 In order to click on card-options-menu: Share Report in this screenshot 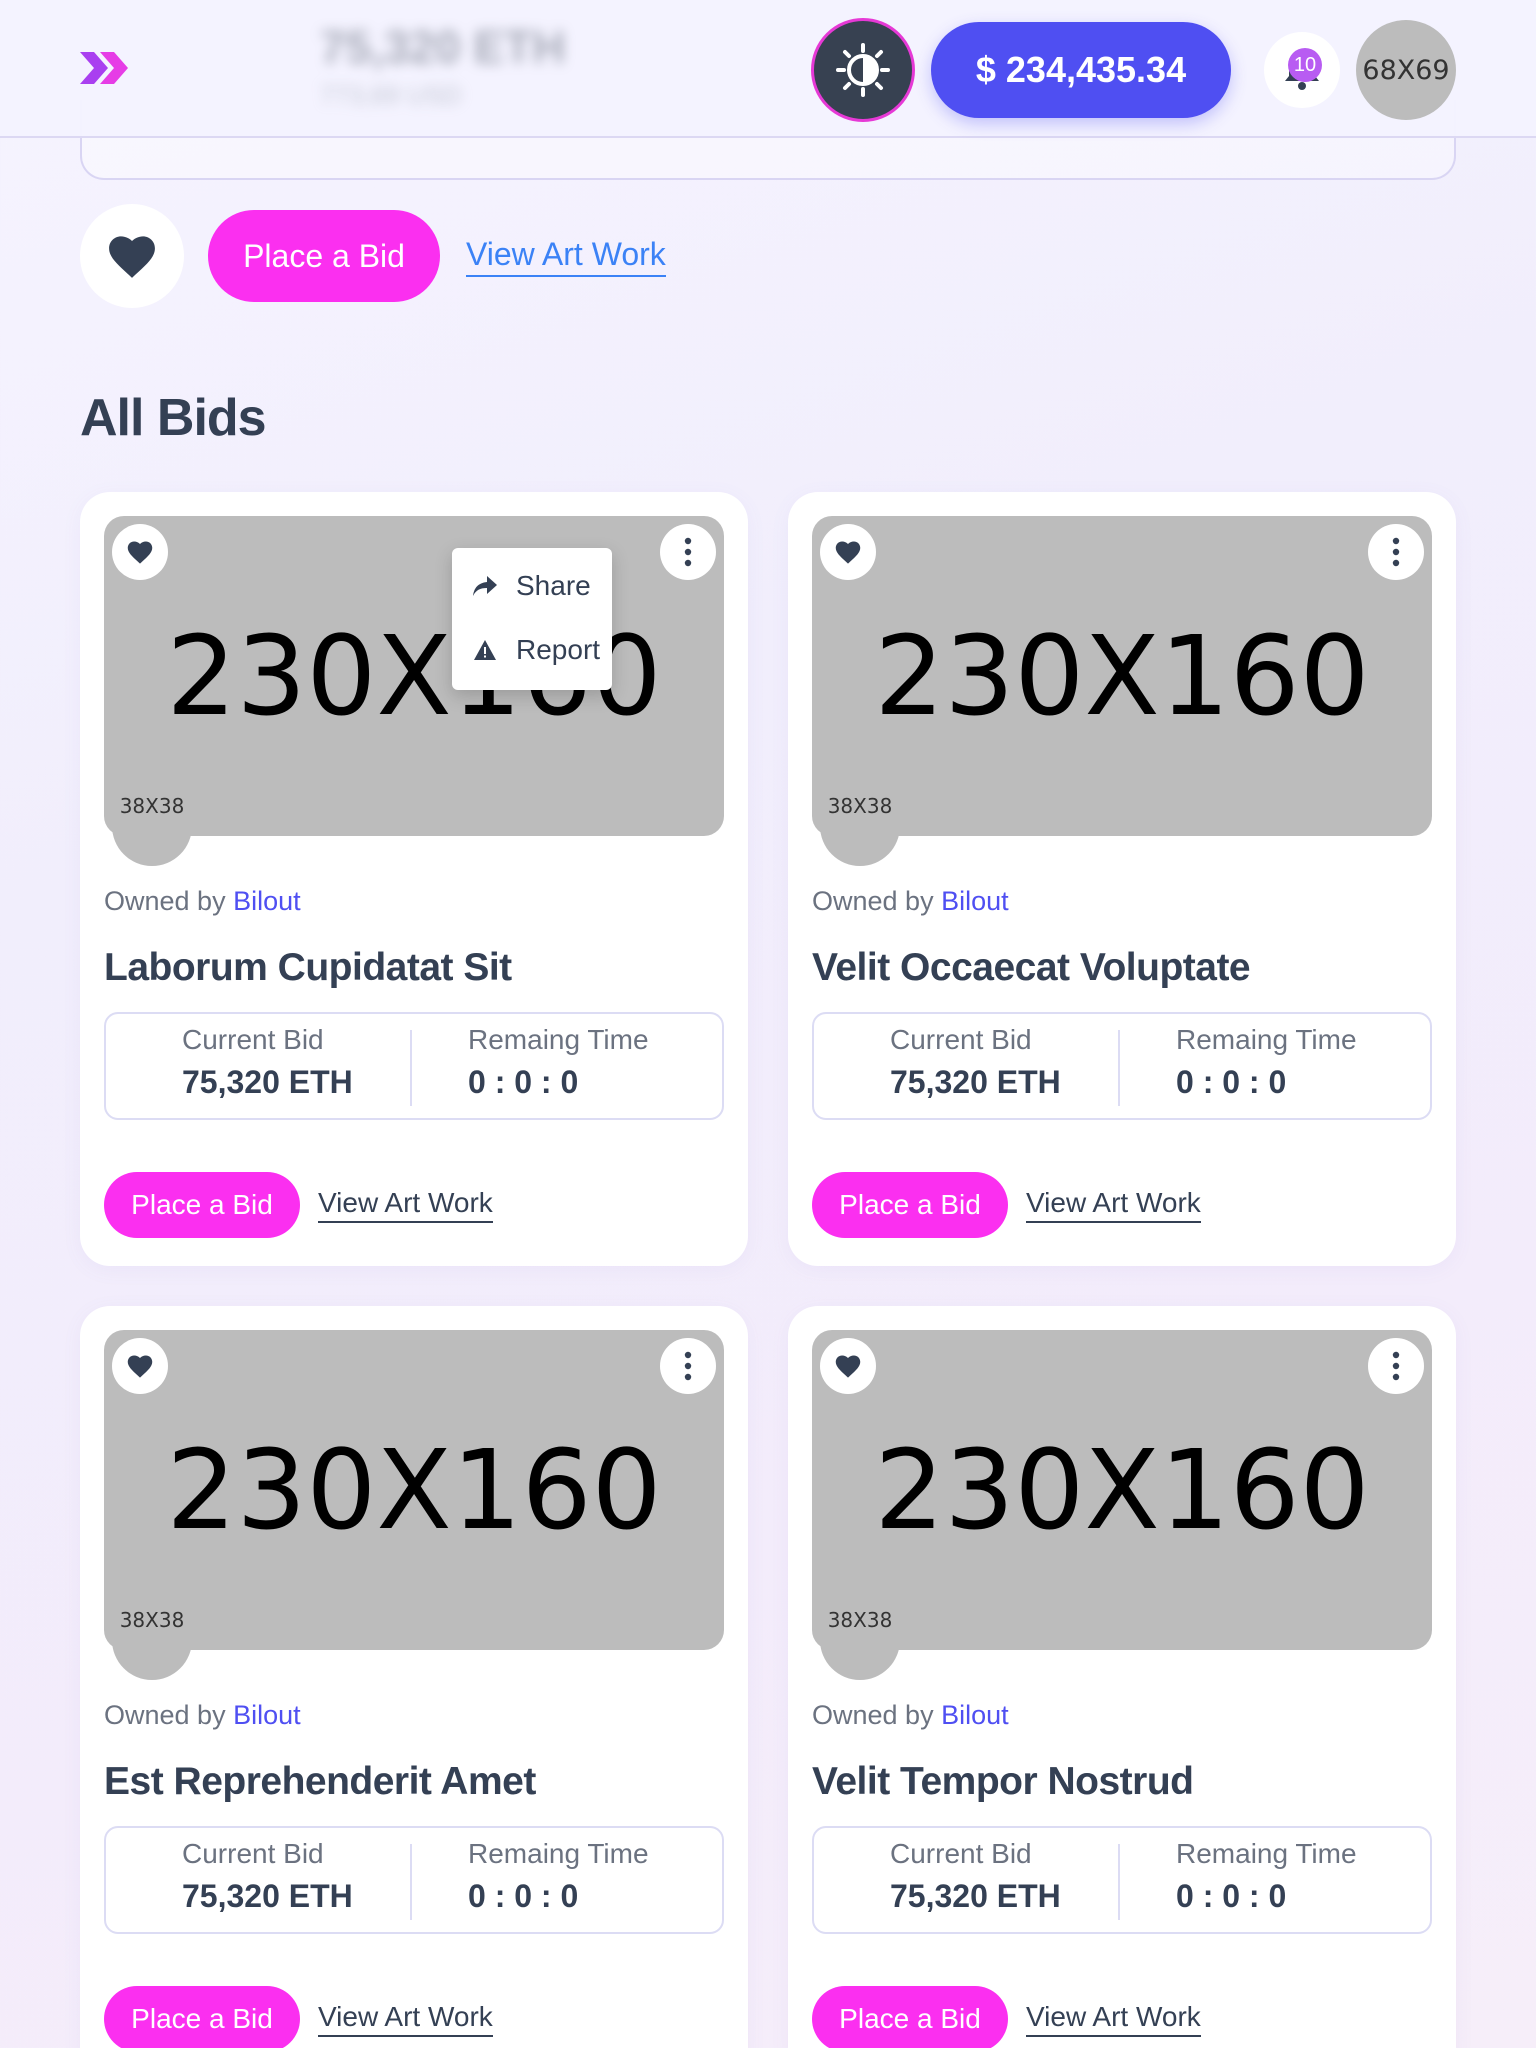, I will do `click(532, 619)`.